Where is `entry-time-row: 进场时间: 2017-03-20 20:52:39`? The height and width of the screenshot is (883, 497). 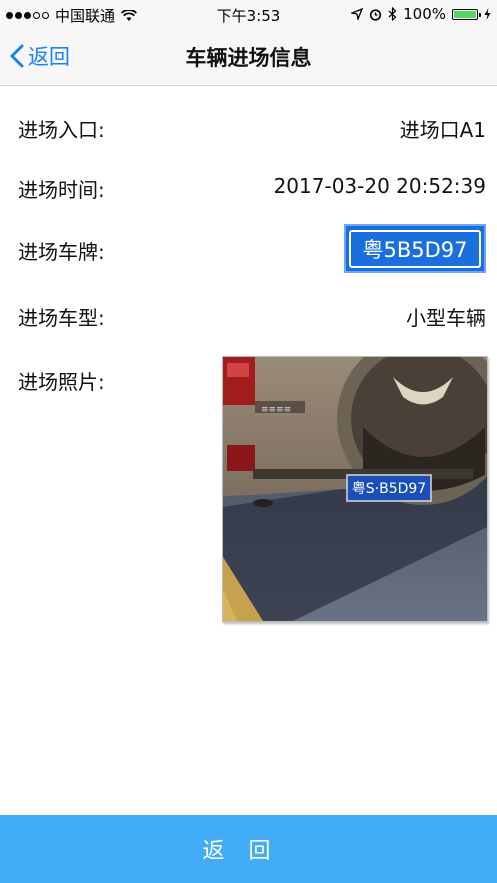 entry-time-row: 进场时间: 2017-03-20 20:52:39 is located at coordinates (252, 186).